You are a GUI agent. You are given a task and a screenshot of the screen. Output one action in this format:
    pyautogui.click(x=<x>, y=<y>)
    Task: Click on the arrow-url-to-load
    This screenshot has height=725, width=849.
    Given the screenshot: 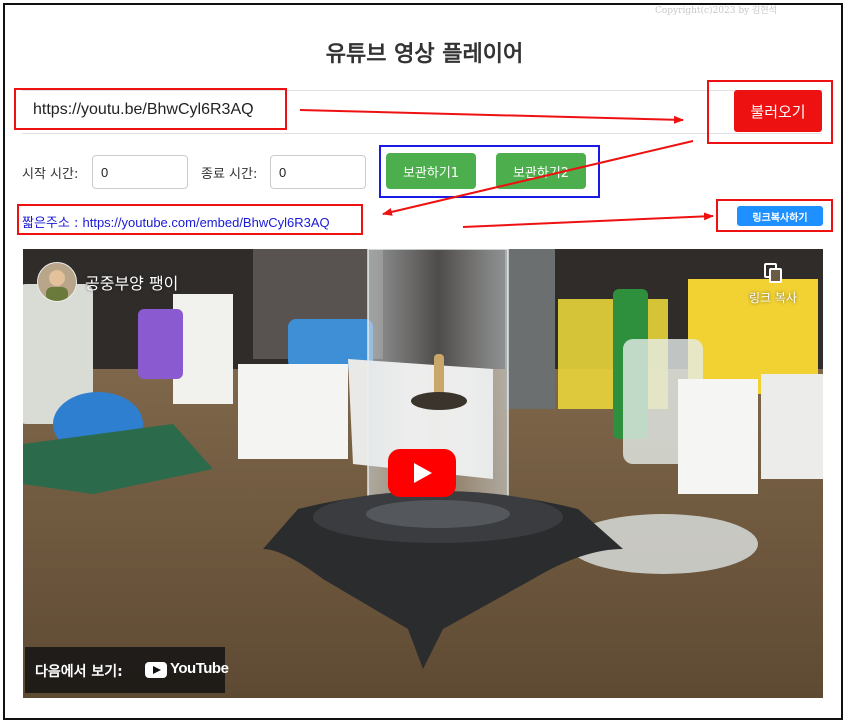 What is the action you would take?
    pyautogui.click(x=491, y=116)
    